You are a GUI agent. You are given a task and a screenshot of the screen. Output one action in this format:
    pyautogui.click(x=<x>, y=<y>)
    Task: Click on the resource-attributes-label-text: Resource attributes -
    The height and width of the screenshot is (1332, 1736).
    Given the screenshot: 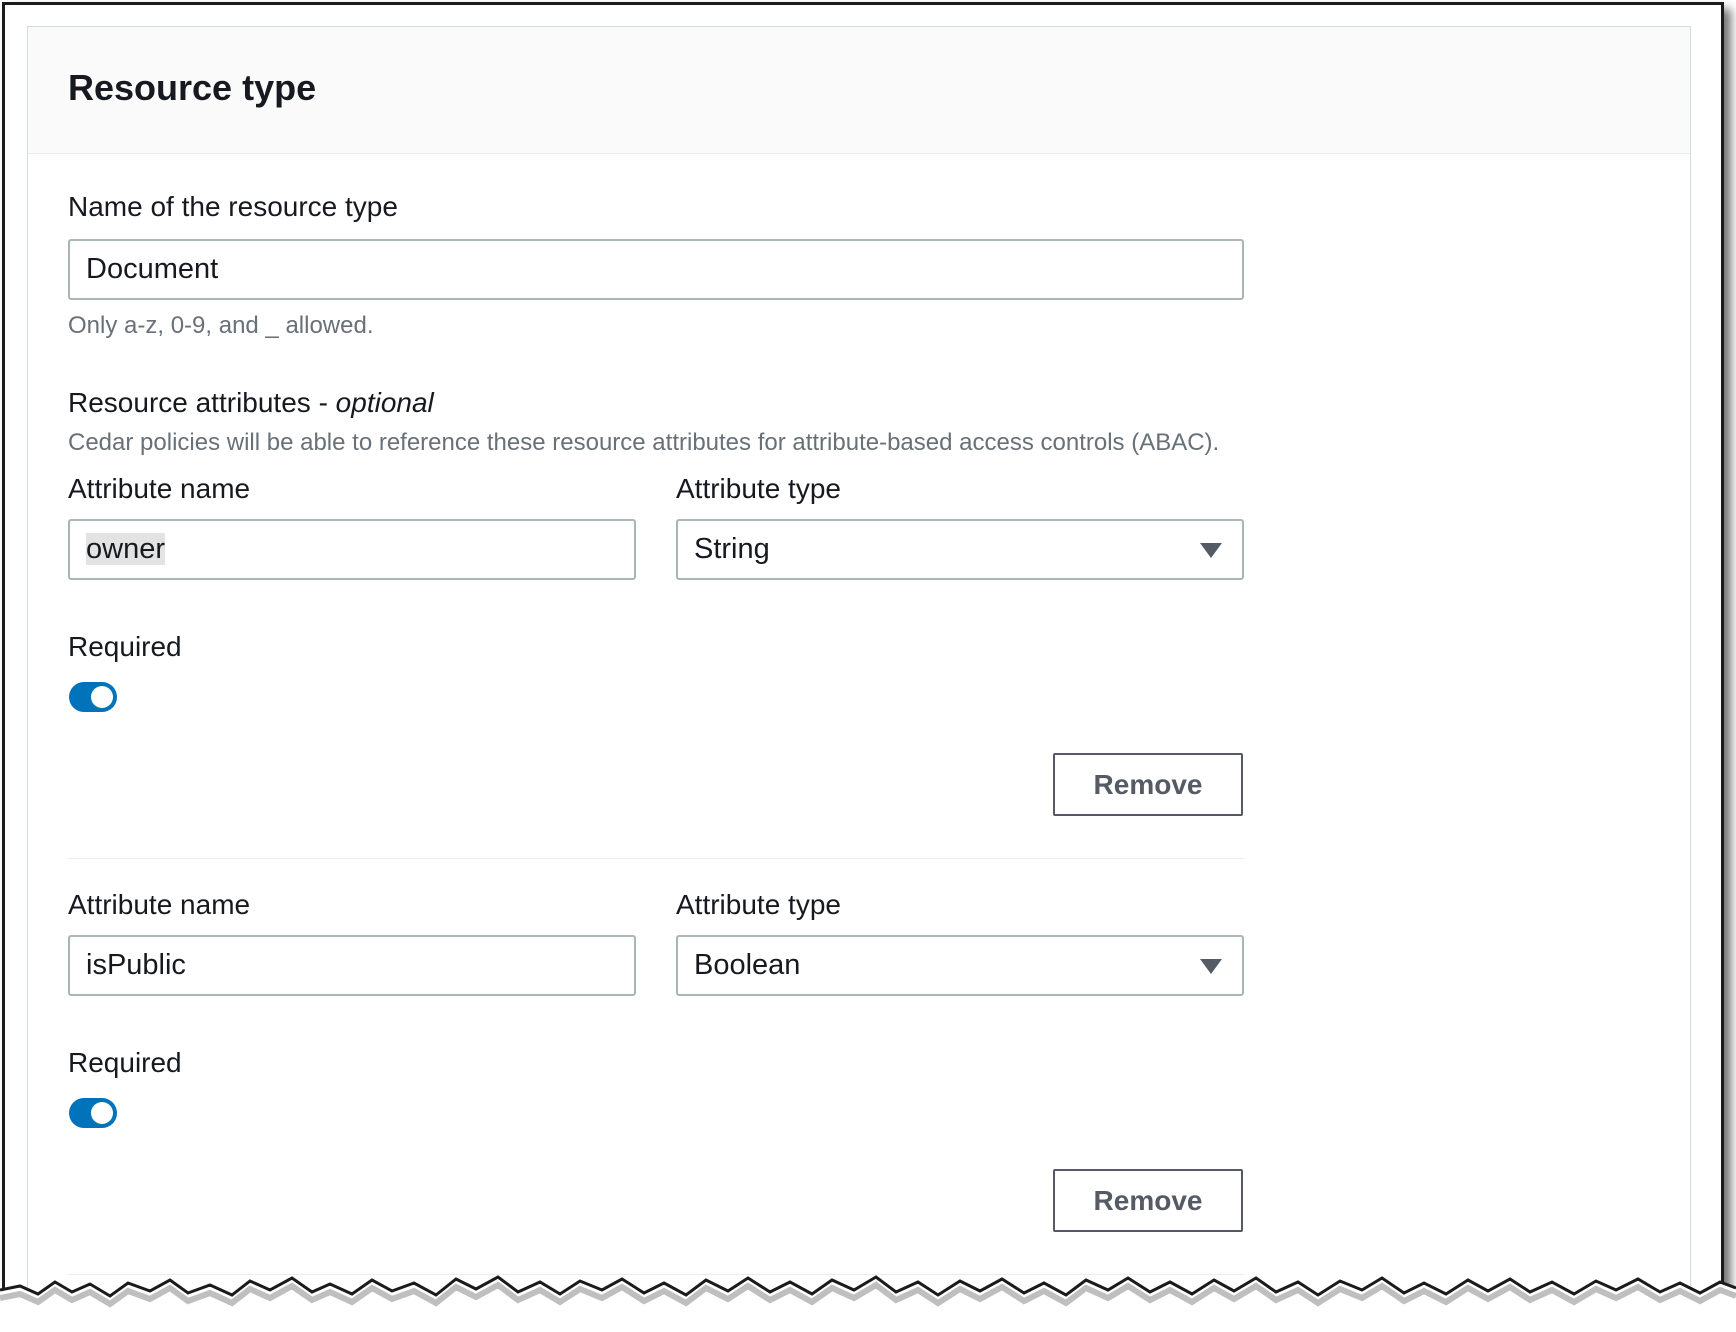 What is the action you would take?
    pyautogui.click(x=202, y=402)
    